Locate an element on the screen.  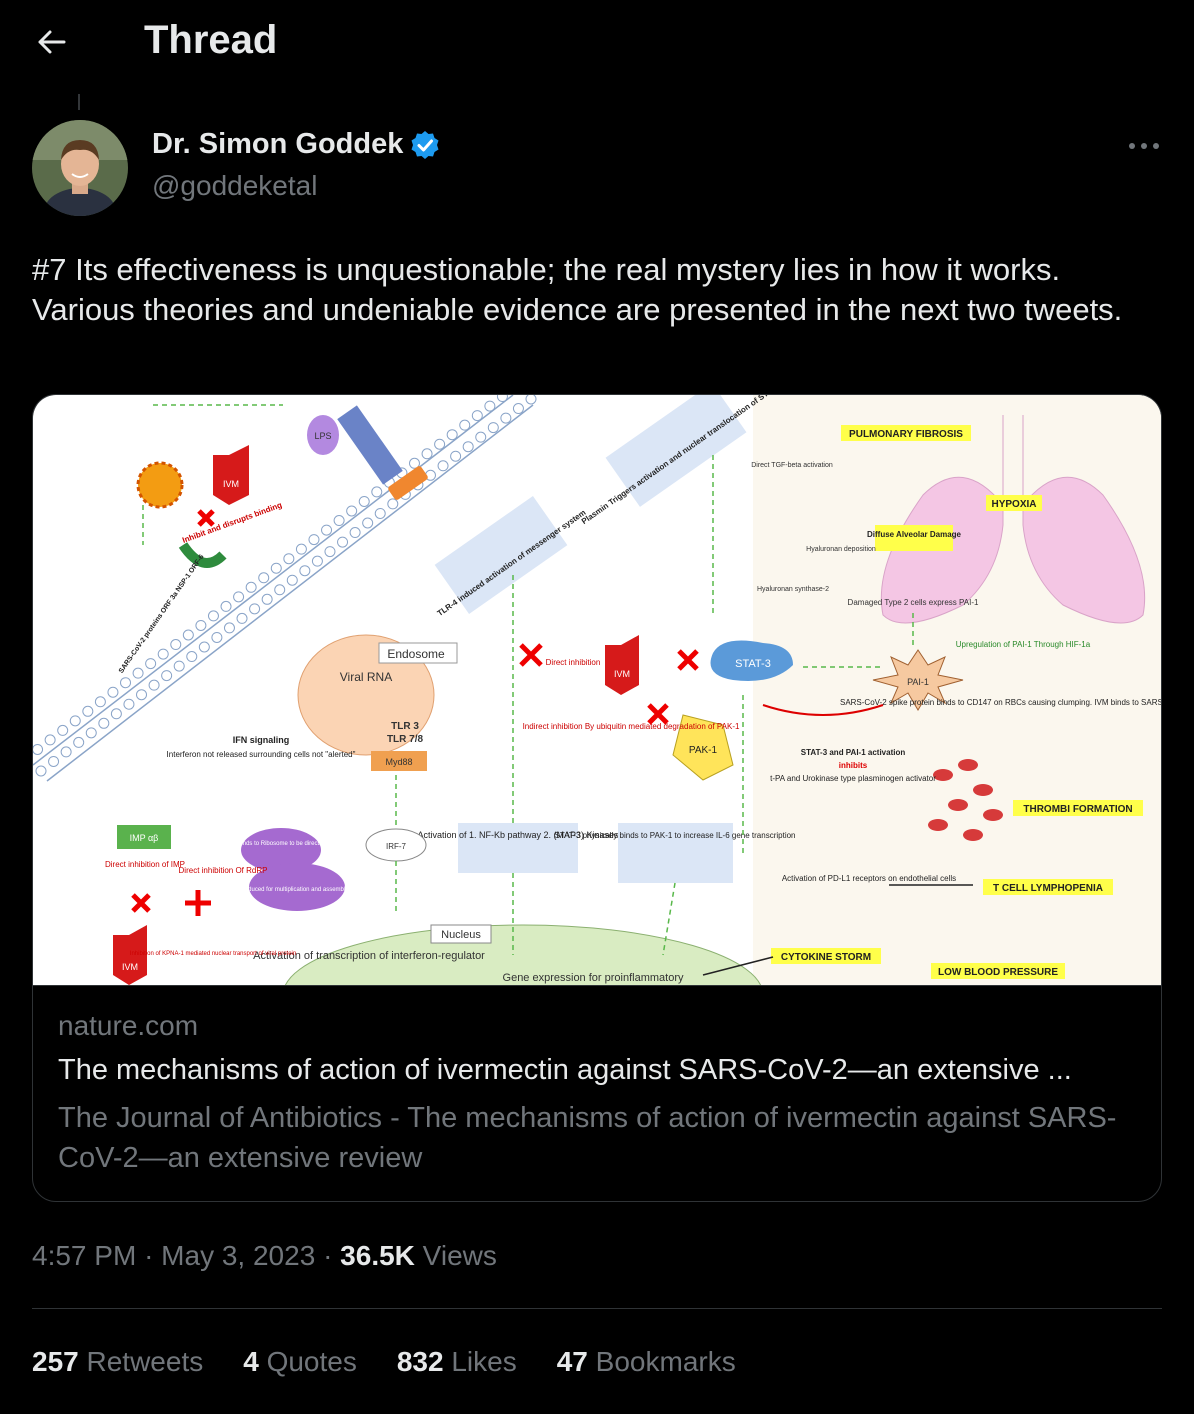
thread-connector-line is located at coordinates (79, 102).